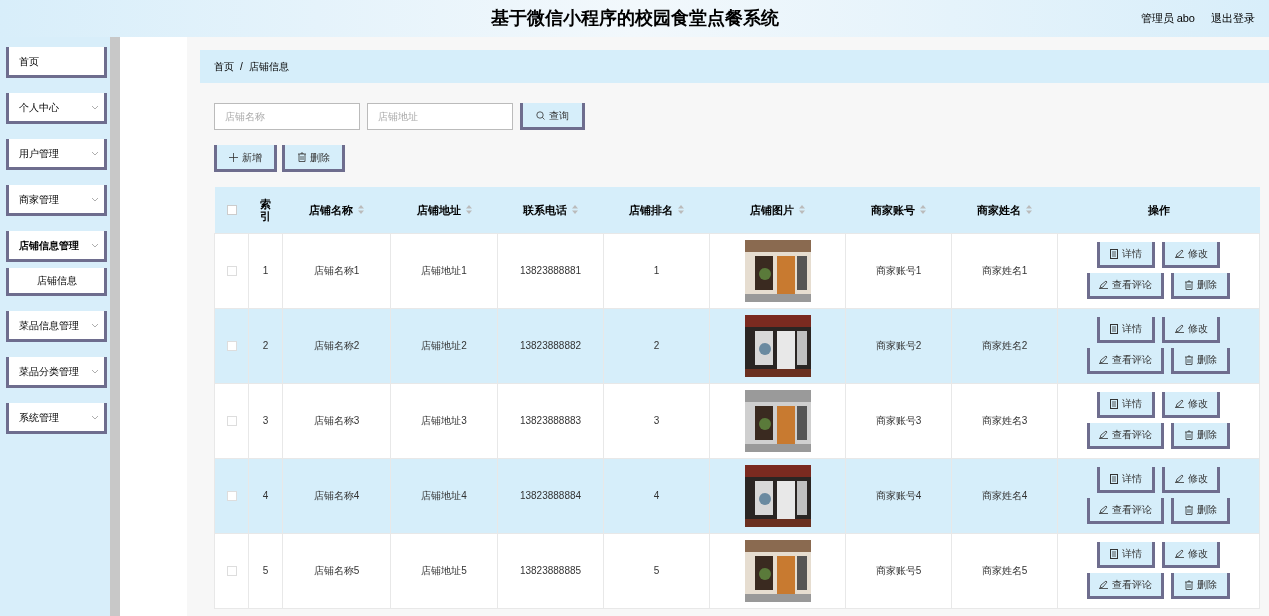  What do you see at coordinates (241, 67) in the screenshot?
I see `breadcrumb-item: /` at bounding box center [241, 67].